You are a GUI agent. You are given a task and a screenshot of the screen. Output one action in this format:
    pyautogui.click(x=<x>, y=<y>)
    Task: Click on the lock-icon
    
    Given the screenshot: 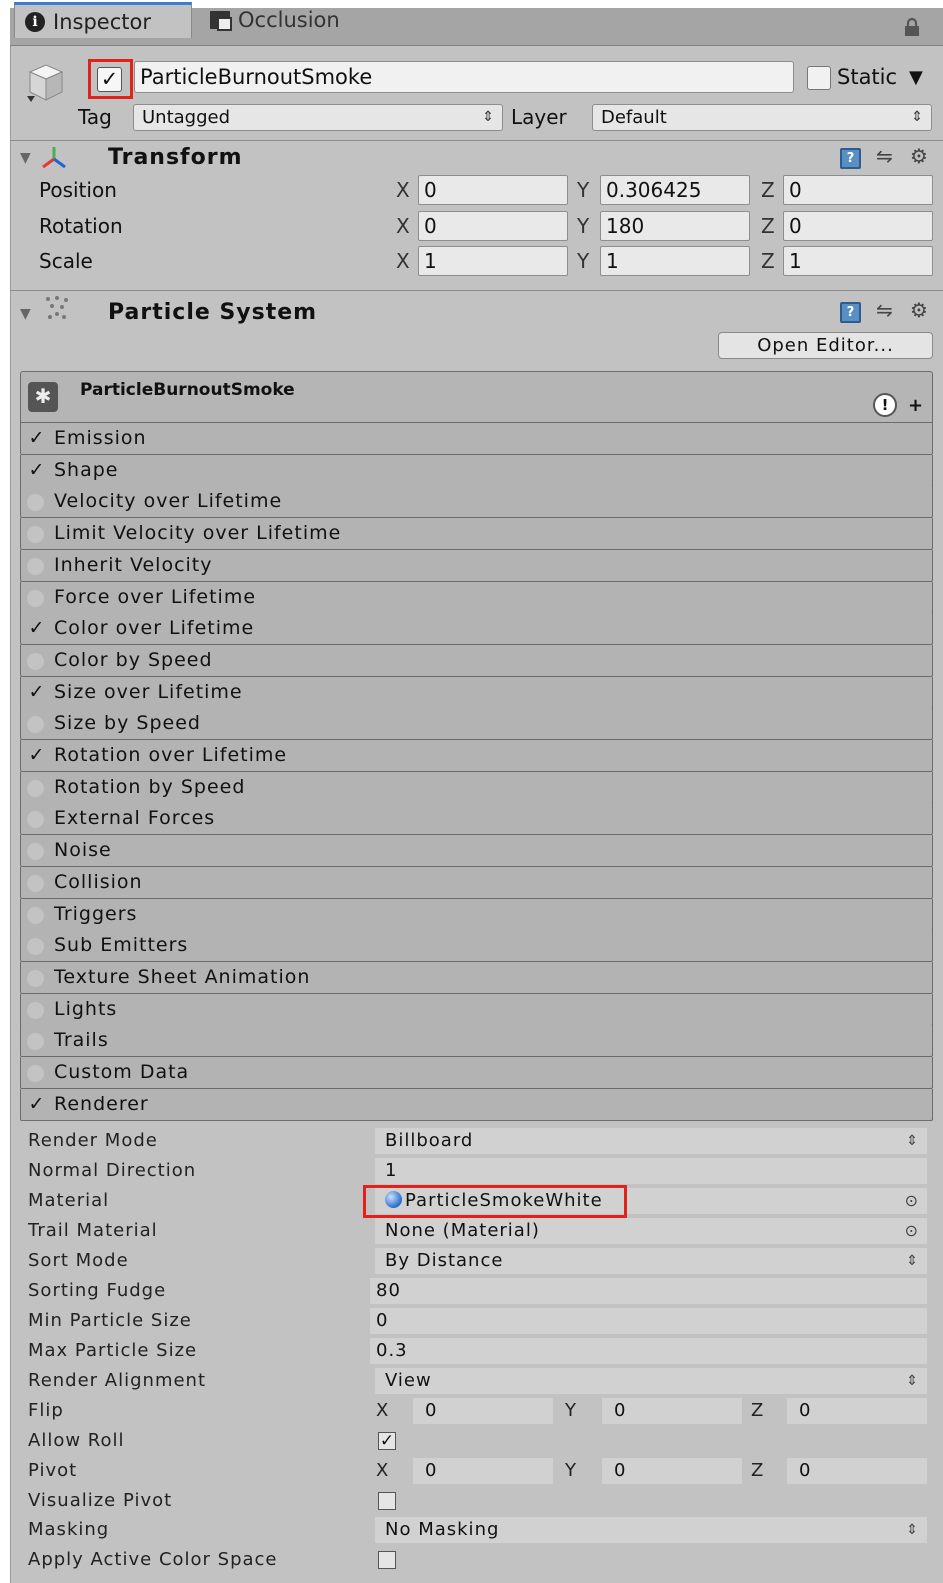 What is the action you would take?
    pyautogui.click(x=912, y=29)
    